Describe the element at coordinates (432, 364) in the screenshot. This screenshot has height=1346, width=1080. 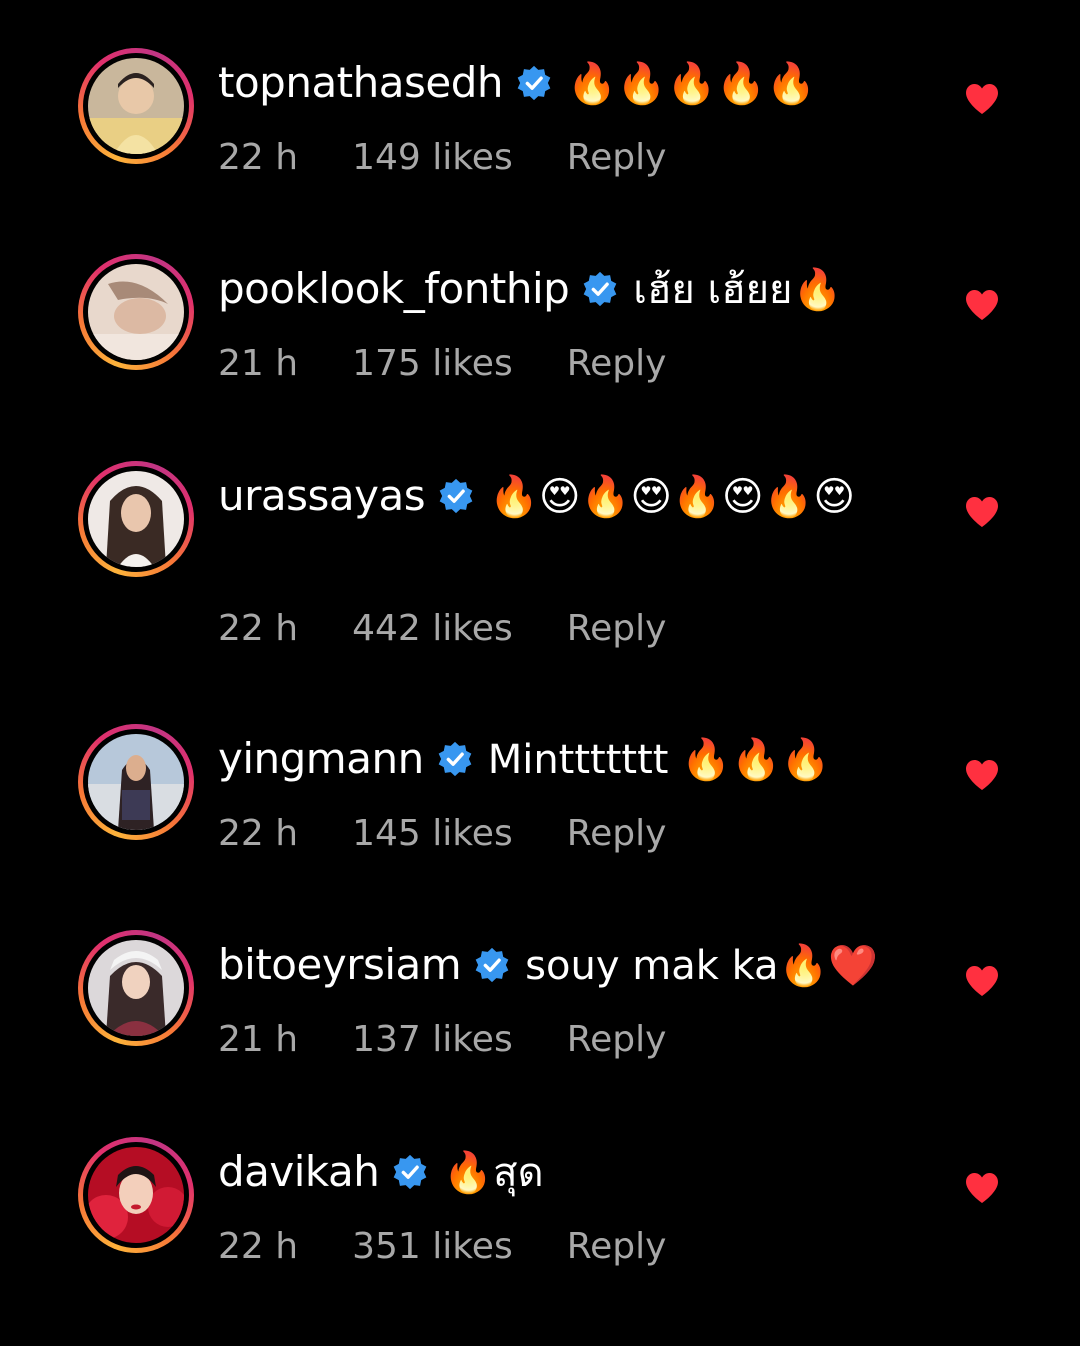
I see `comment-likes: 175 likes` at that location.